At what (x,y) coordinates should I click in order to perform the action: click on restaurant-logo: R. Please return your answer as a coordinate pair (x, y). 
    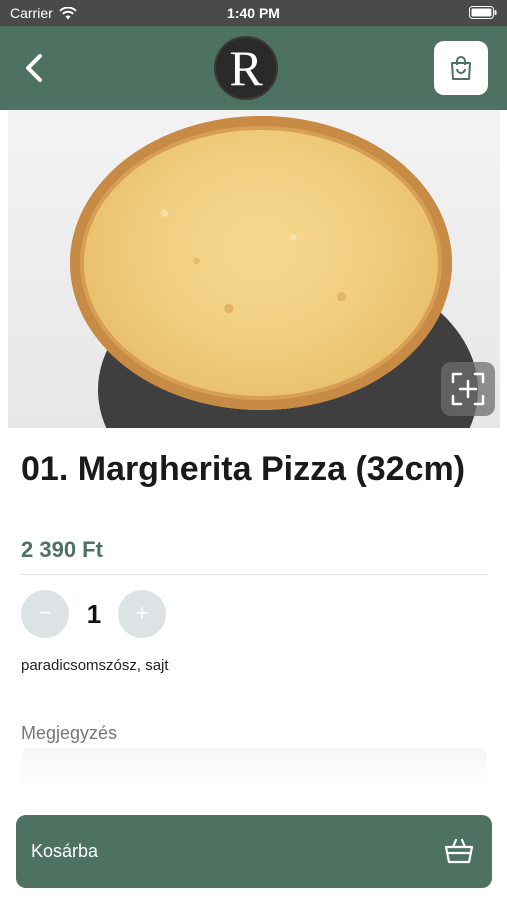
    Looking at the image, I should click on (246, 68).